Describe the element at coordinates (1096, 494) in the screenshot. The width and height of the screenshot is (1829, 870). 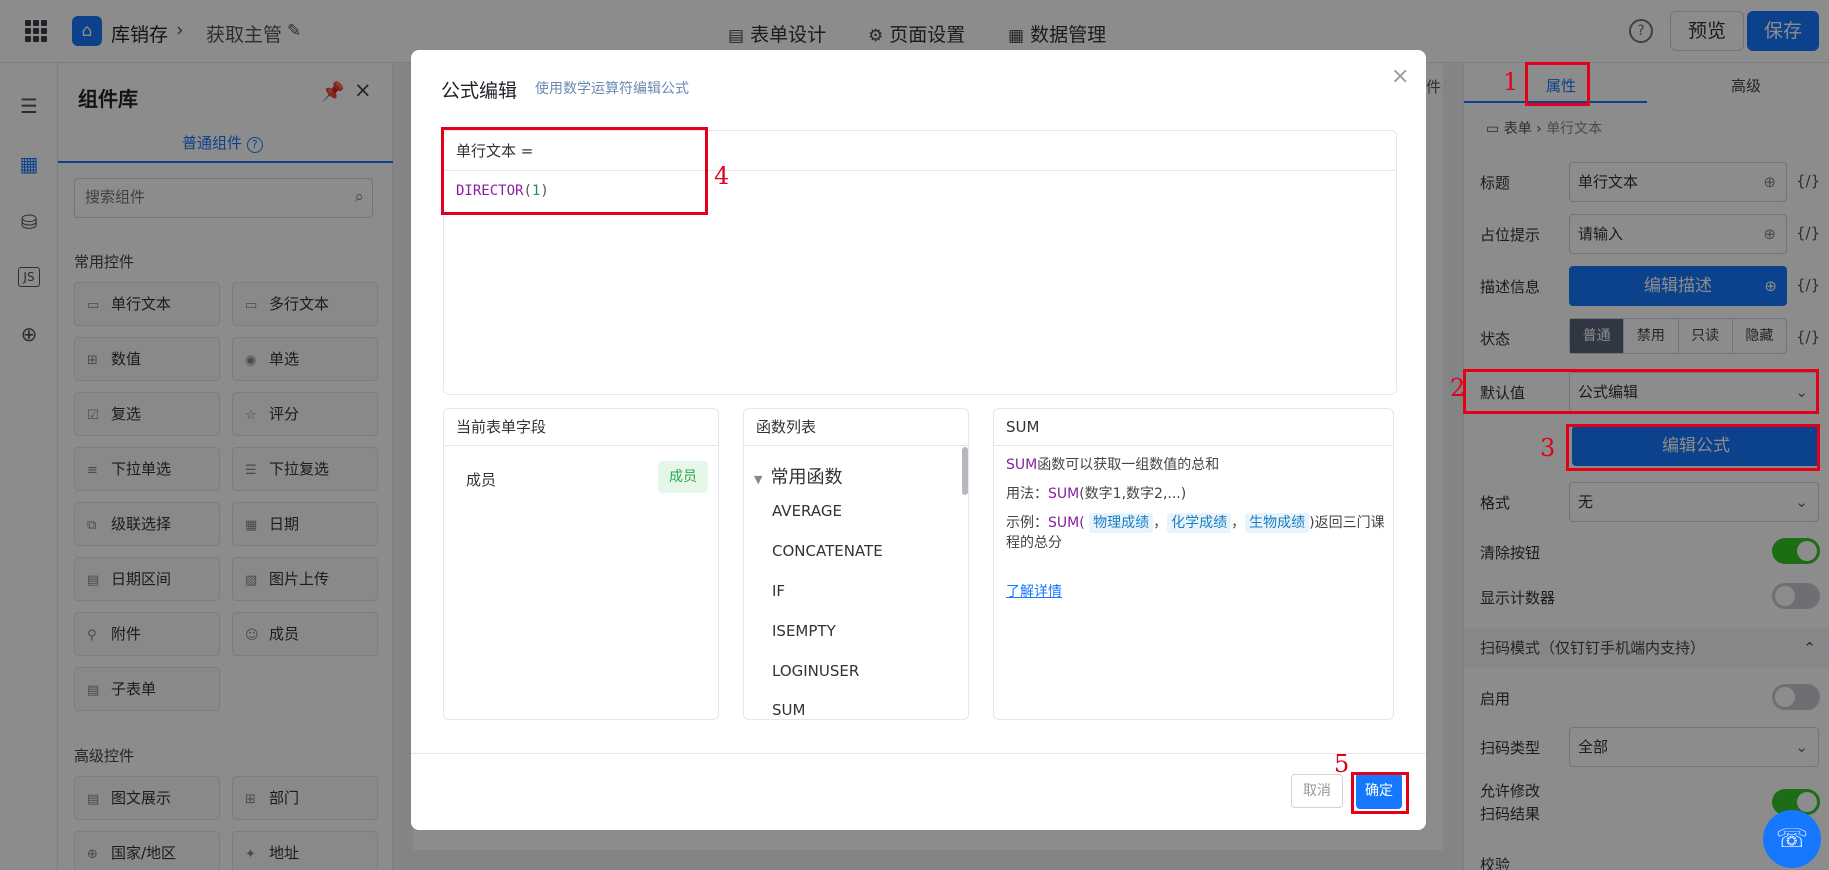
I see `doc-usage: 用法：SUM(数字1,数字2,...)` at that location.